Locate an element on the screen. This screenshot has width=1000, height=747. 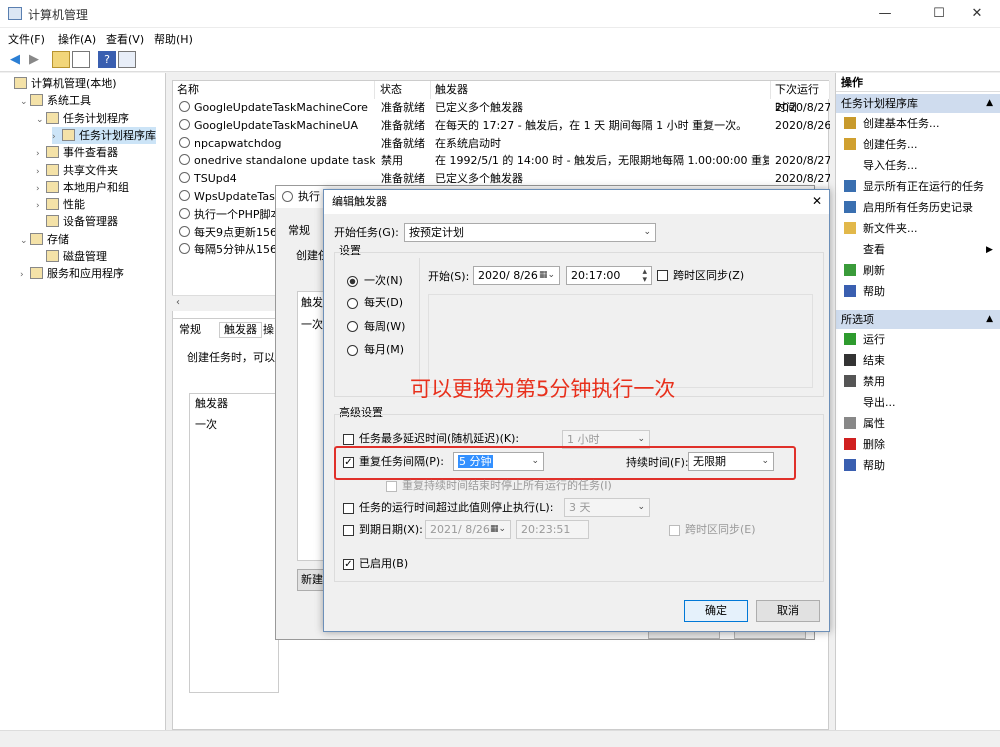
begin-task-select: 按预定计划 ⌄ is located at coordinates (530, 232).